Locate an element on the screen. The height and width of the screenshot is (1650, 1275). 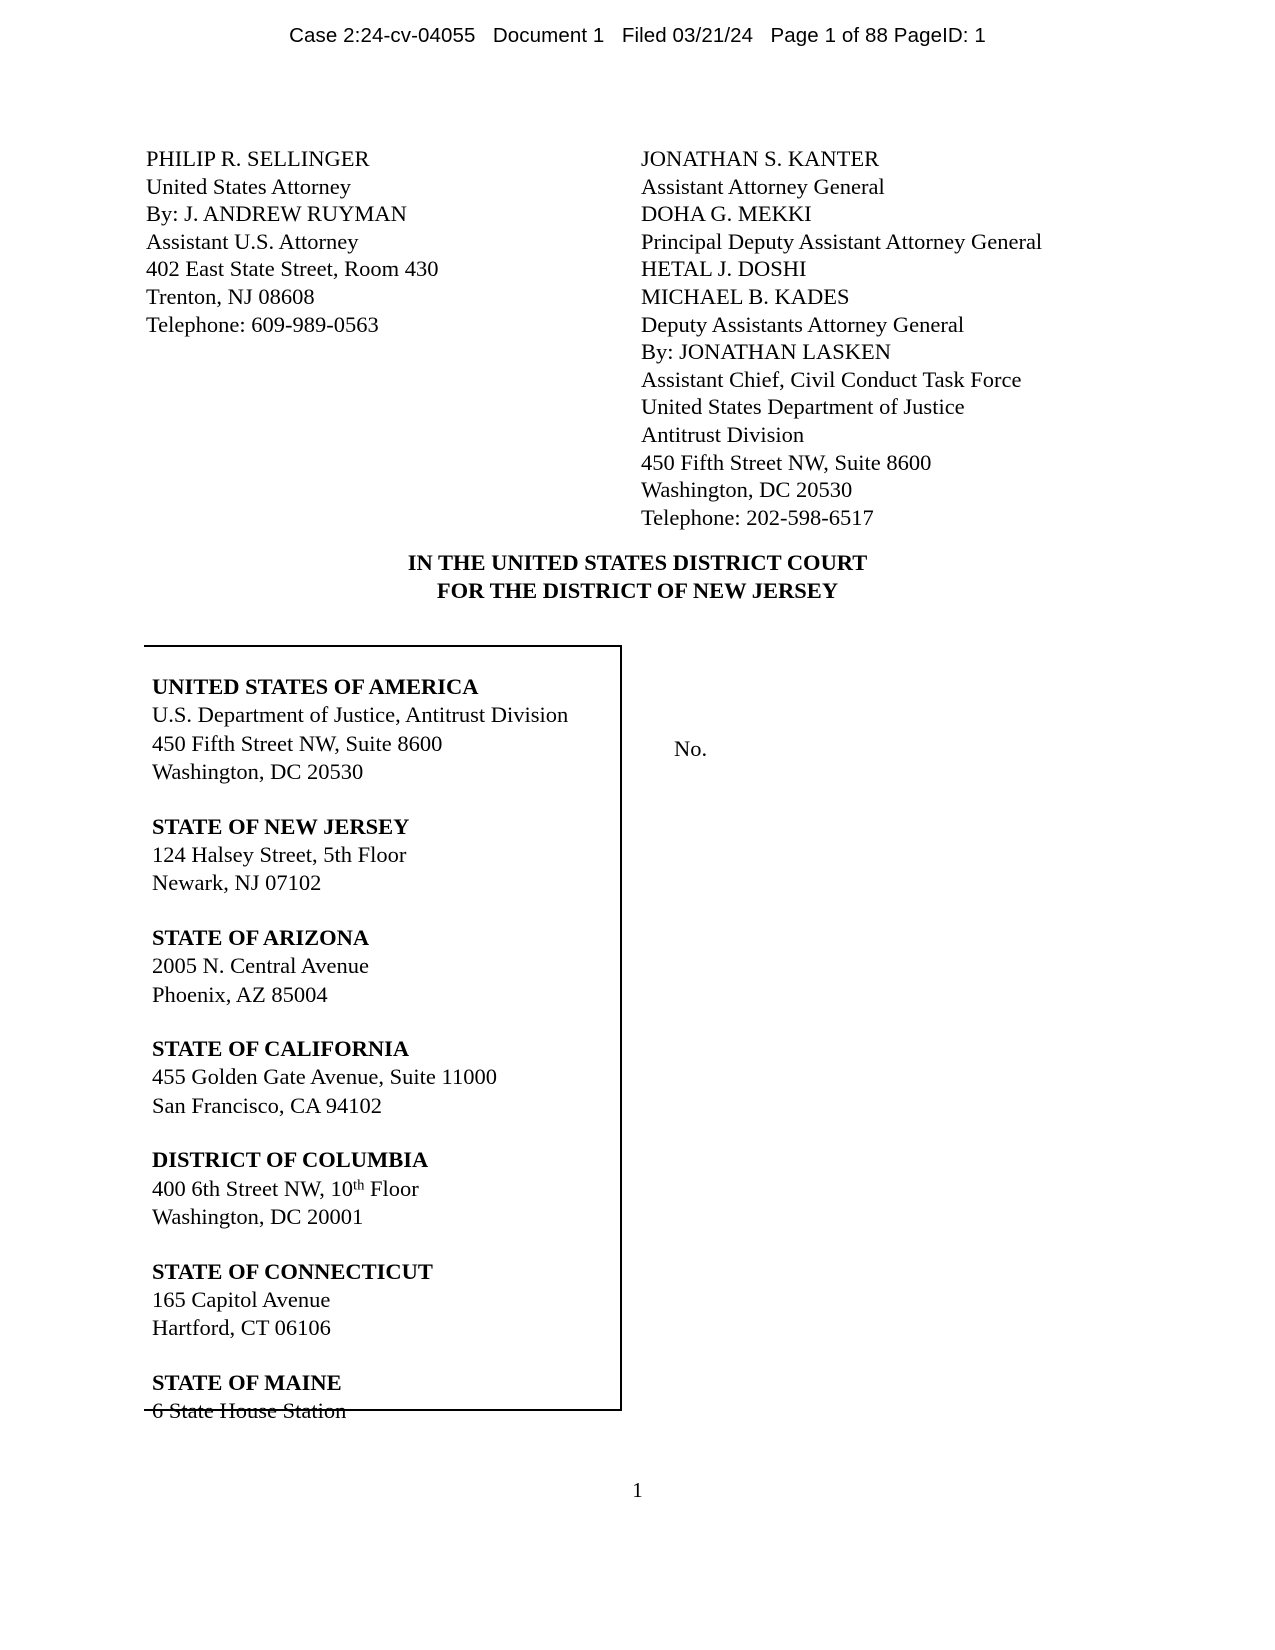
plaintiff-address-line: Newark, NJ 07102 is located at coordinates (237, 883).